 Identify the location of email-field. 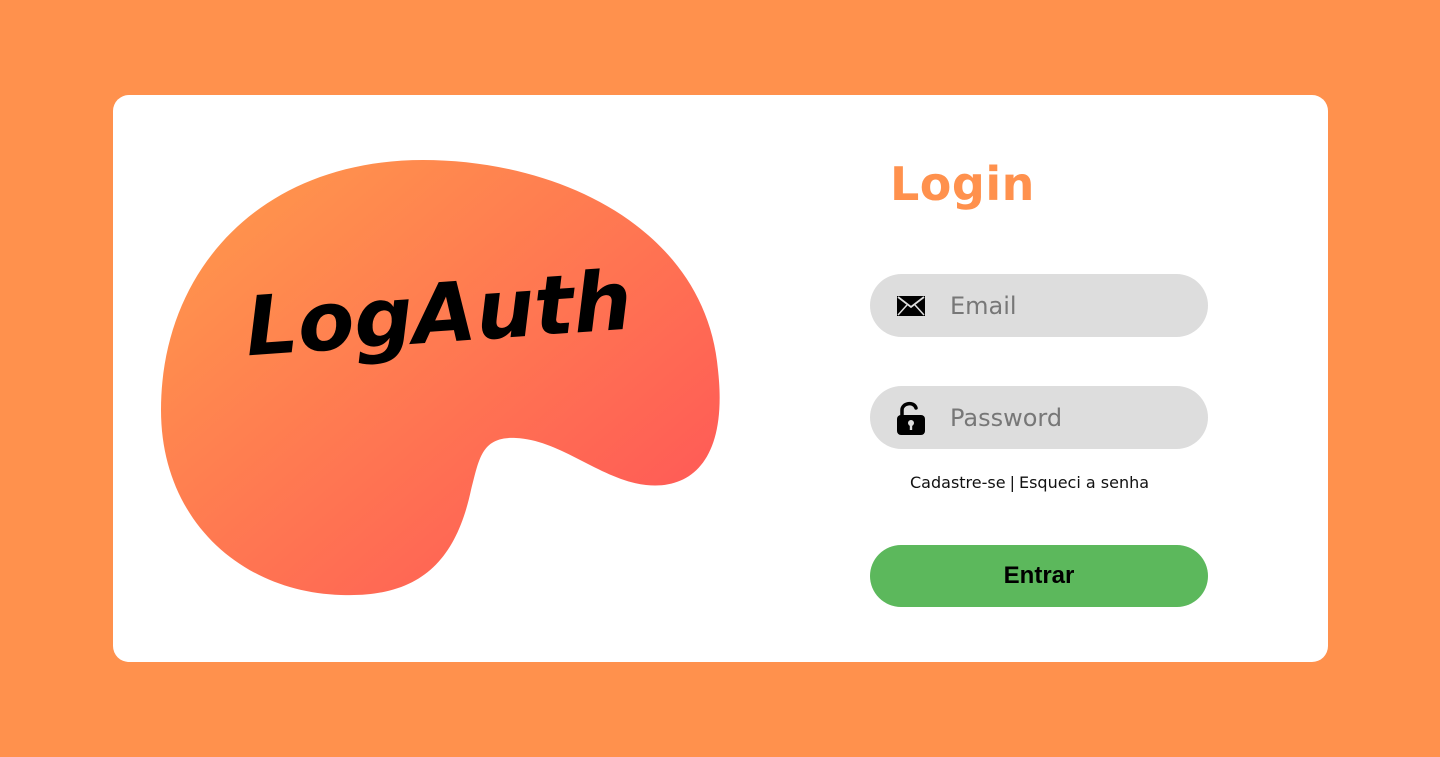
(1039, 305).